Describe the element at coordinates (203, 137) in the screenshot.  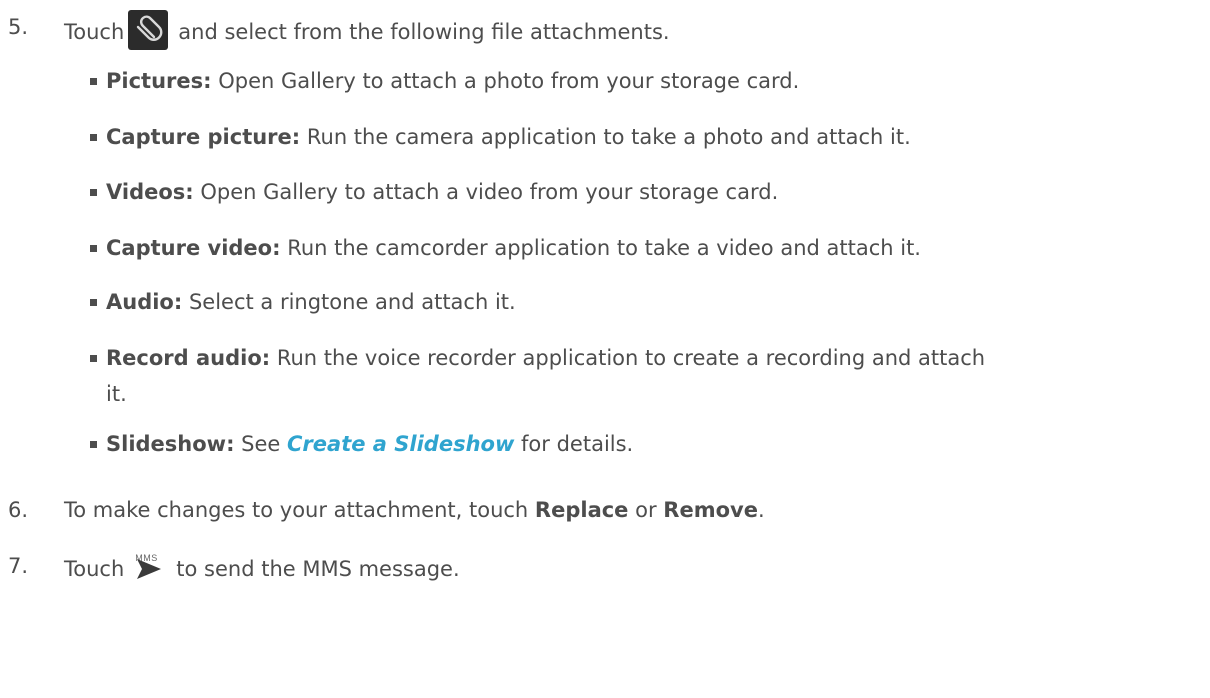
I see `item-term: Capture picture:` at that location.